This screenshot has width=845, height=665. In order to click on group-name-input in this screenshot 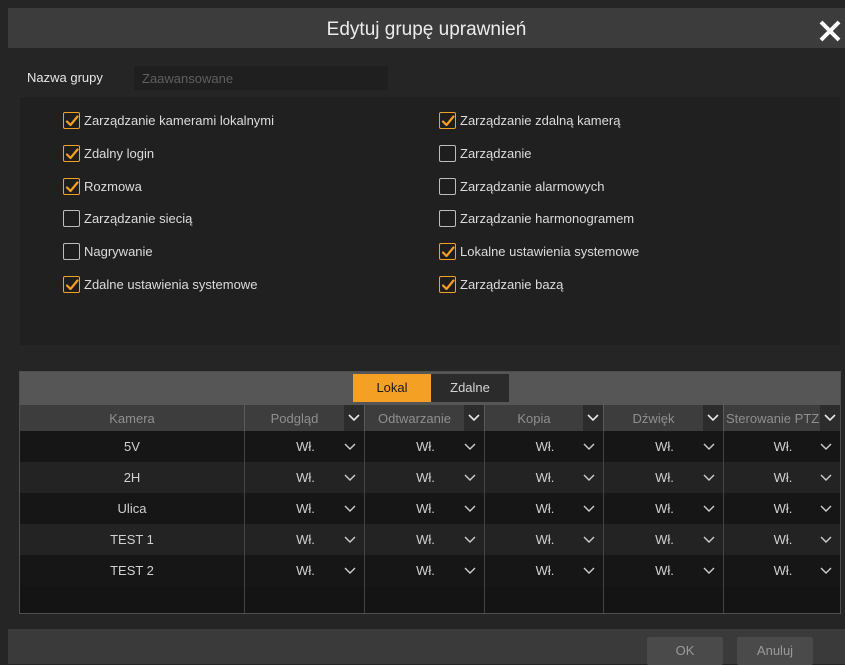, I will do `click(261, 78)`.